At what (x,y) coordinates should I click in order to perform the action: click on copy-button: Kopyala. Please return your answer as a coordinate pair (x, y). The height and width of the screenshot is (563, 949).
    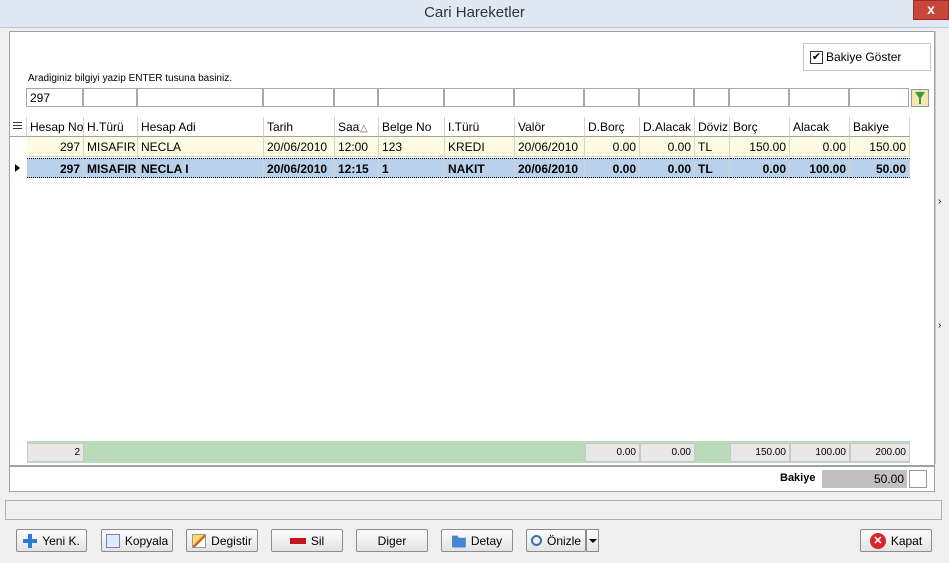
    Looking at the image, I should click on (137, 540).